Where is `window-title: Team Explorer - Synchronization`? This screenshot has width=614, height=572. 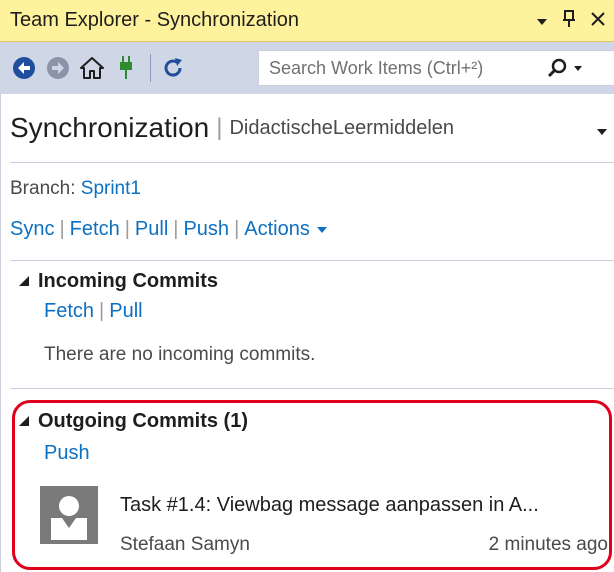
window-title: Team Explorer - Synchronization is located at coordinates (155, 20).